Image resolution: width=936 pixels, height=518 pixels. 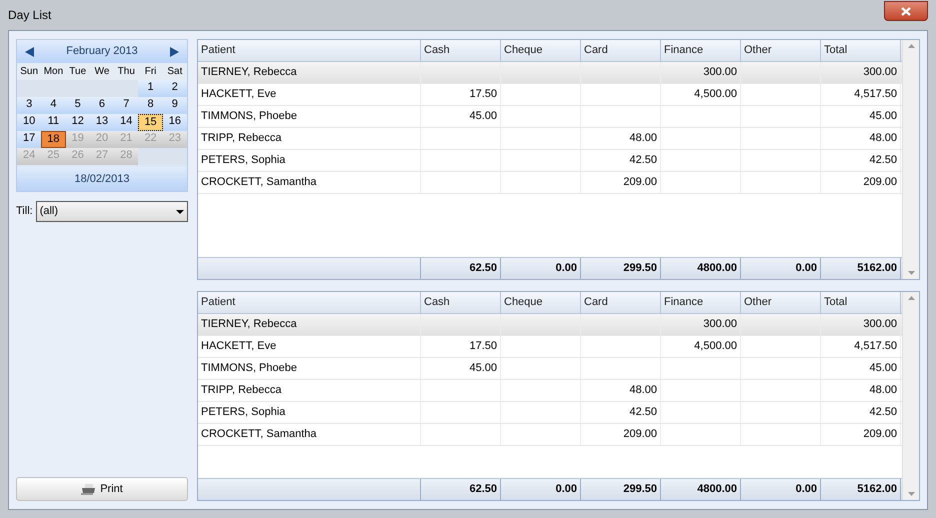 What do you see at coordinates (174, 88) in the screenshot?
I see `calendar-day: 2` at bounding box center [174, 88].